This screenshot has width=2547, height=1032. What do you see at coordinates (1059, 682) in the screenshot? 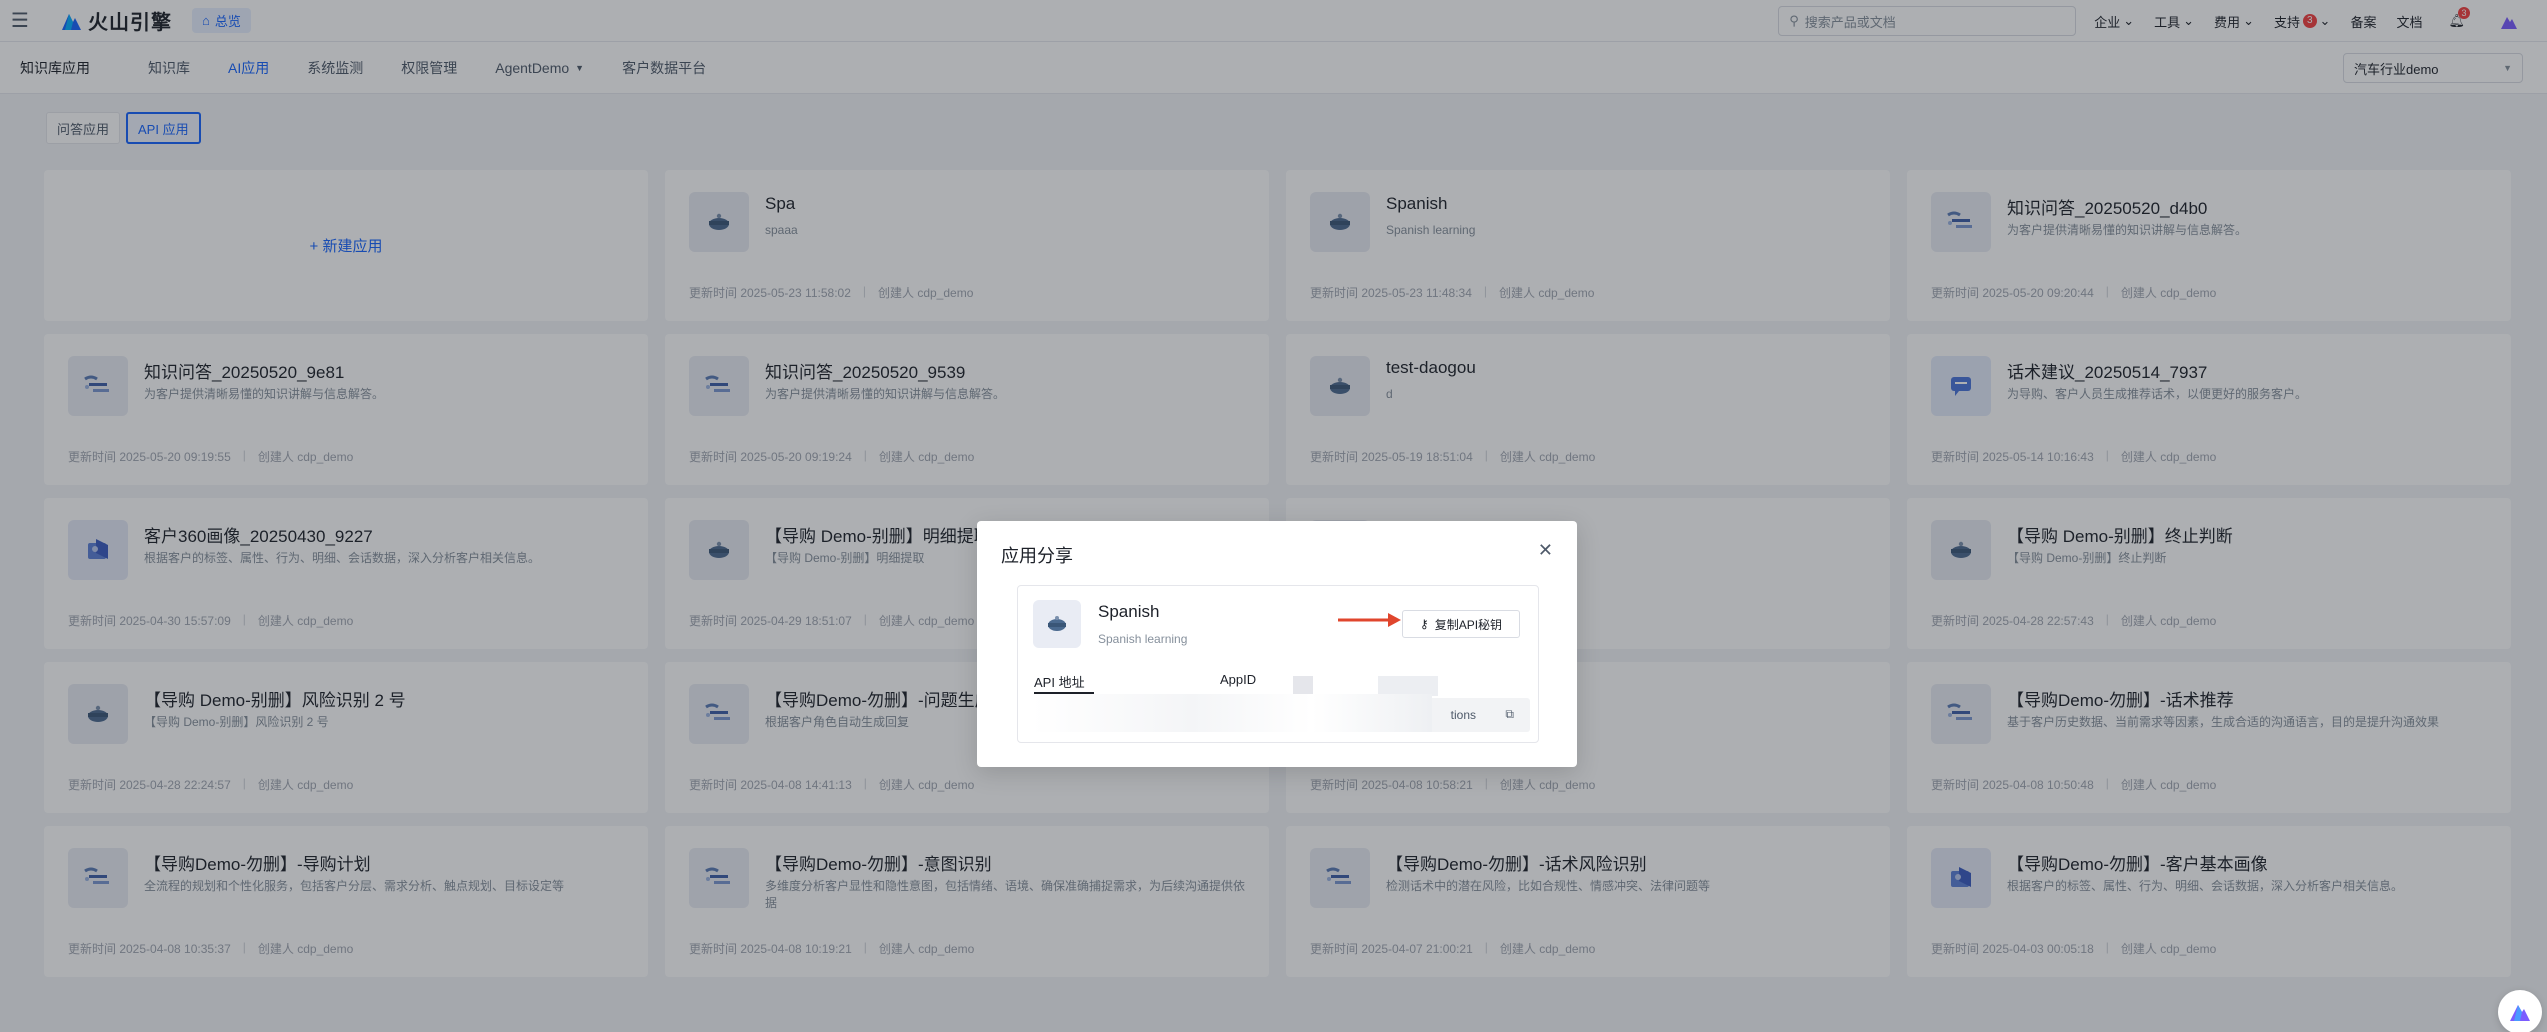
I see `api-address-label: API 地址` at bounding box center [1059, 682].